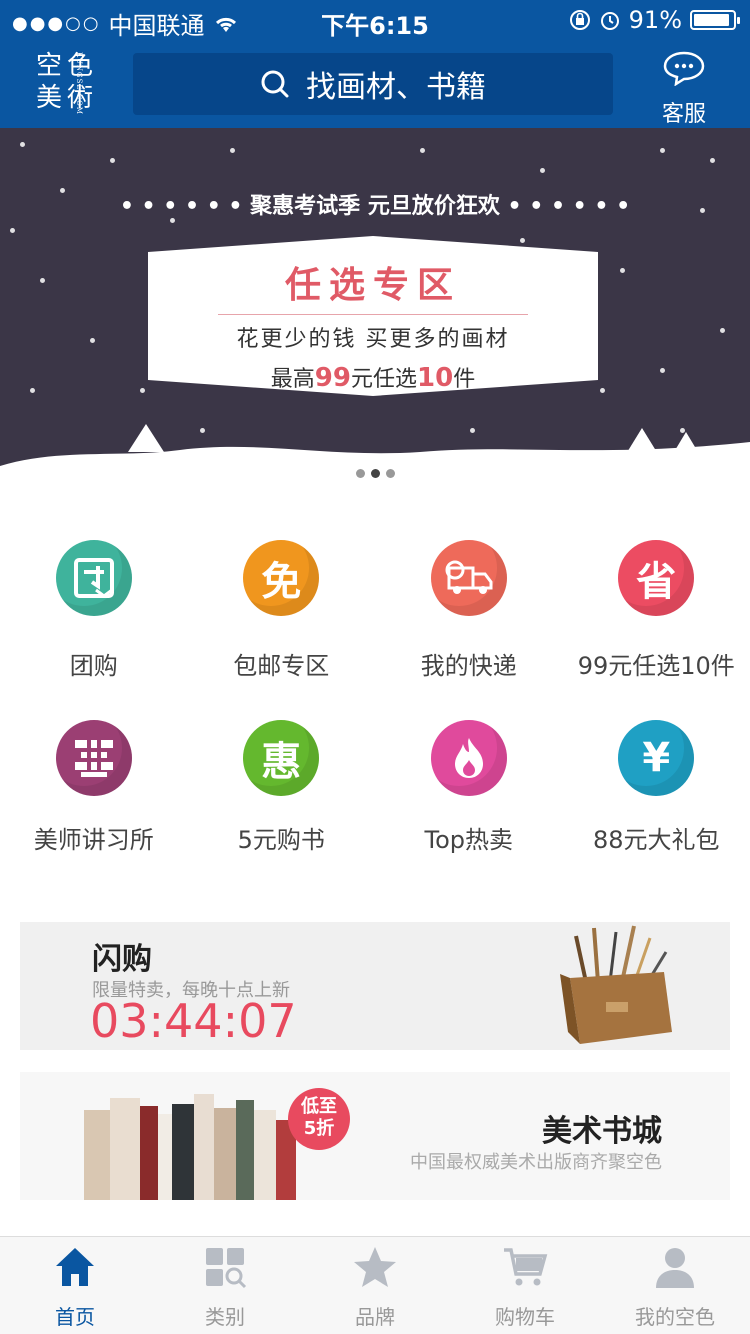  I want to click on free-shipping-icon: 免, so click(281, 578).